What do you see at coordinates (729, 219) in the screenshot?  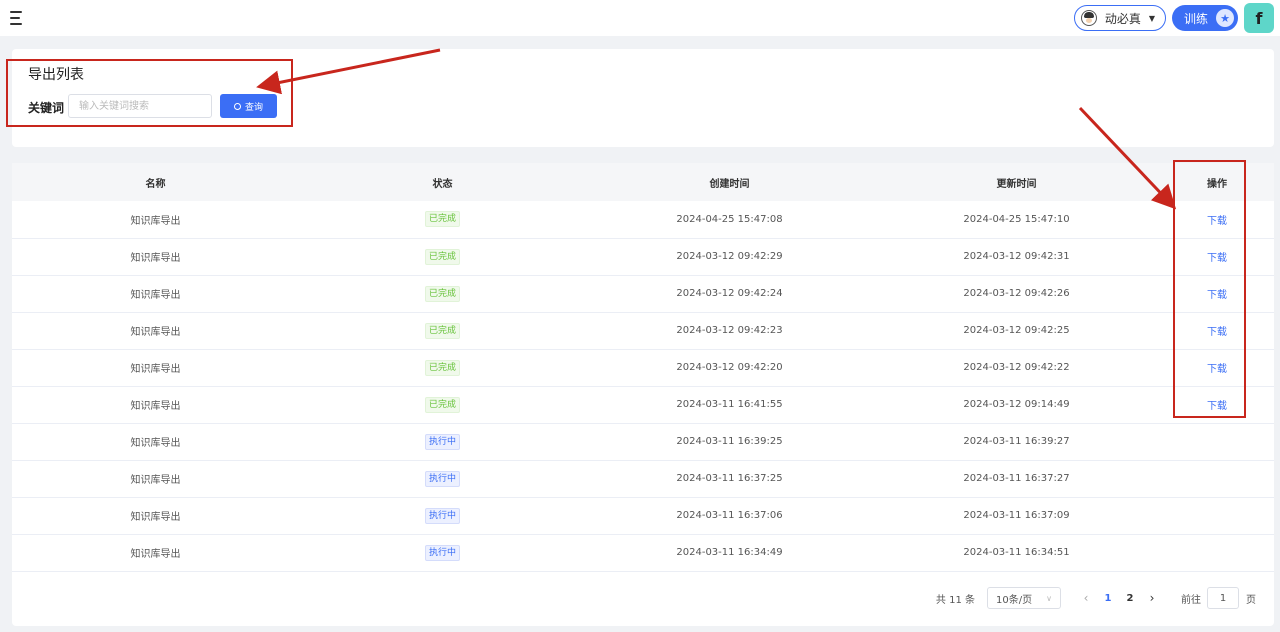 I see `cell-created: 2024-04-25 15:47:08` at bounding box center [729, 219].